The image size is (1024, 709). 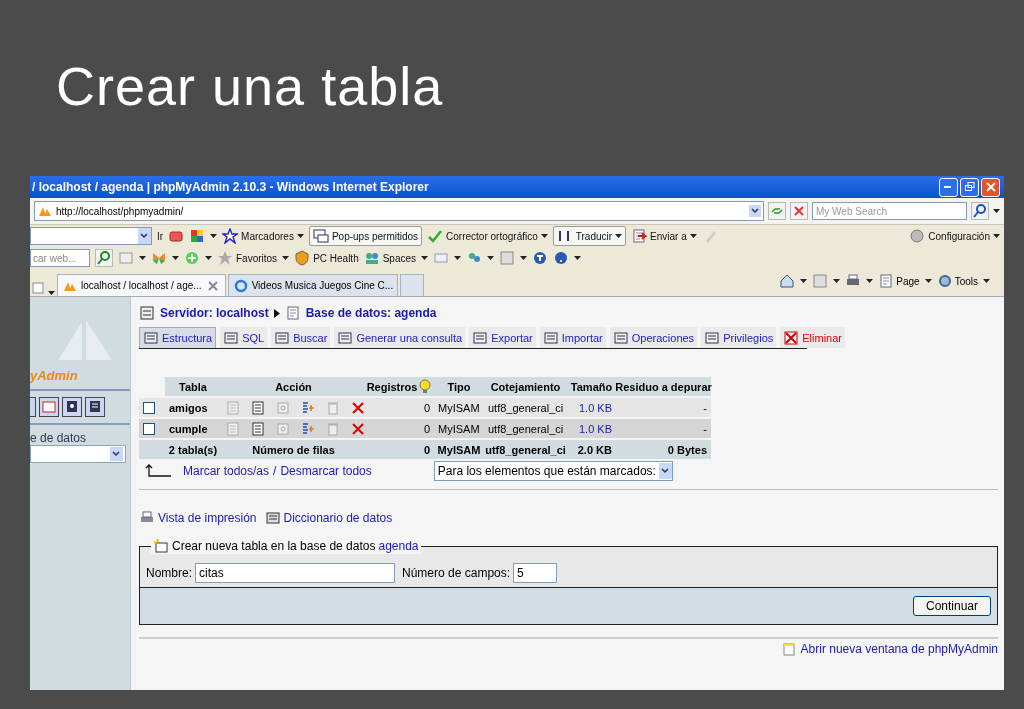 What do you see at coordinates (739, 337) in the screenshot?
I see `tab: Privilegios` at bounding box center [739, 337].